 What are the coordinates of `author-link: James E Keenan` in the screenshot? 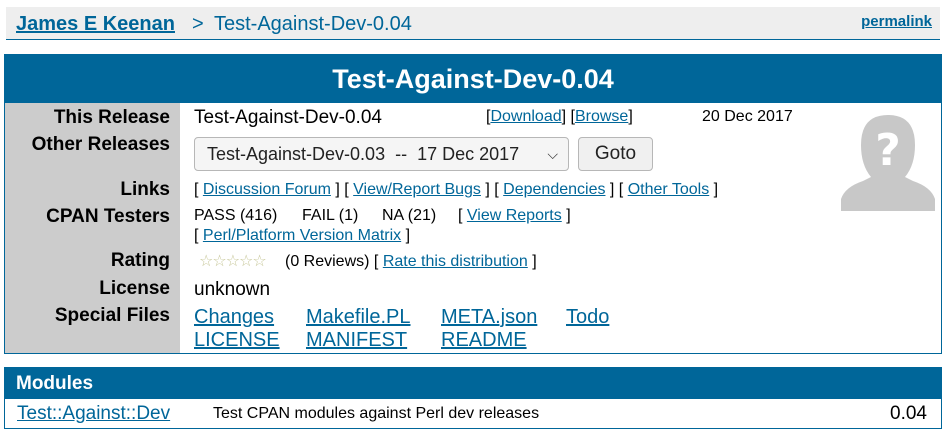 It's located at (95, 24).